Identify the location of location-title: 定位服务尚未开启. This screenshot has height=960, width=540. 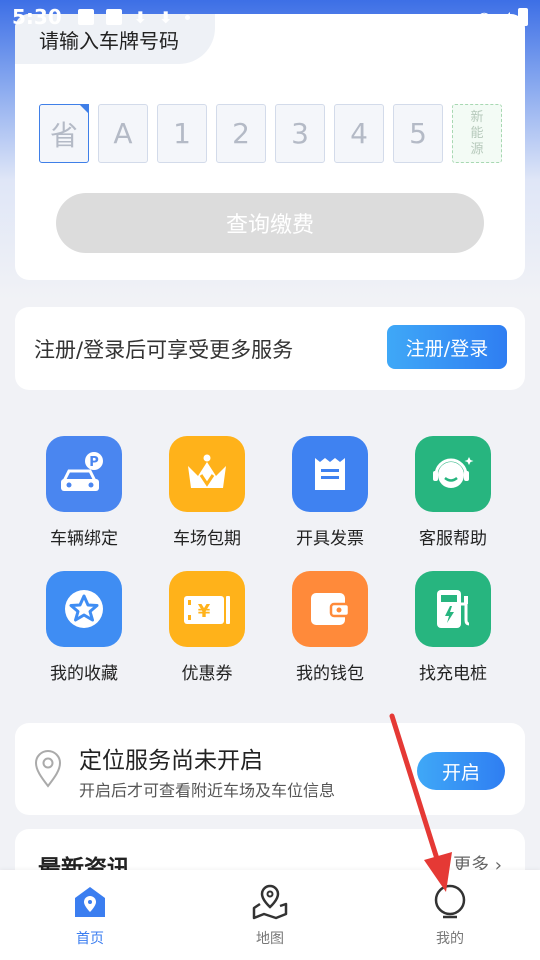
(171, 761).